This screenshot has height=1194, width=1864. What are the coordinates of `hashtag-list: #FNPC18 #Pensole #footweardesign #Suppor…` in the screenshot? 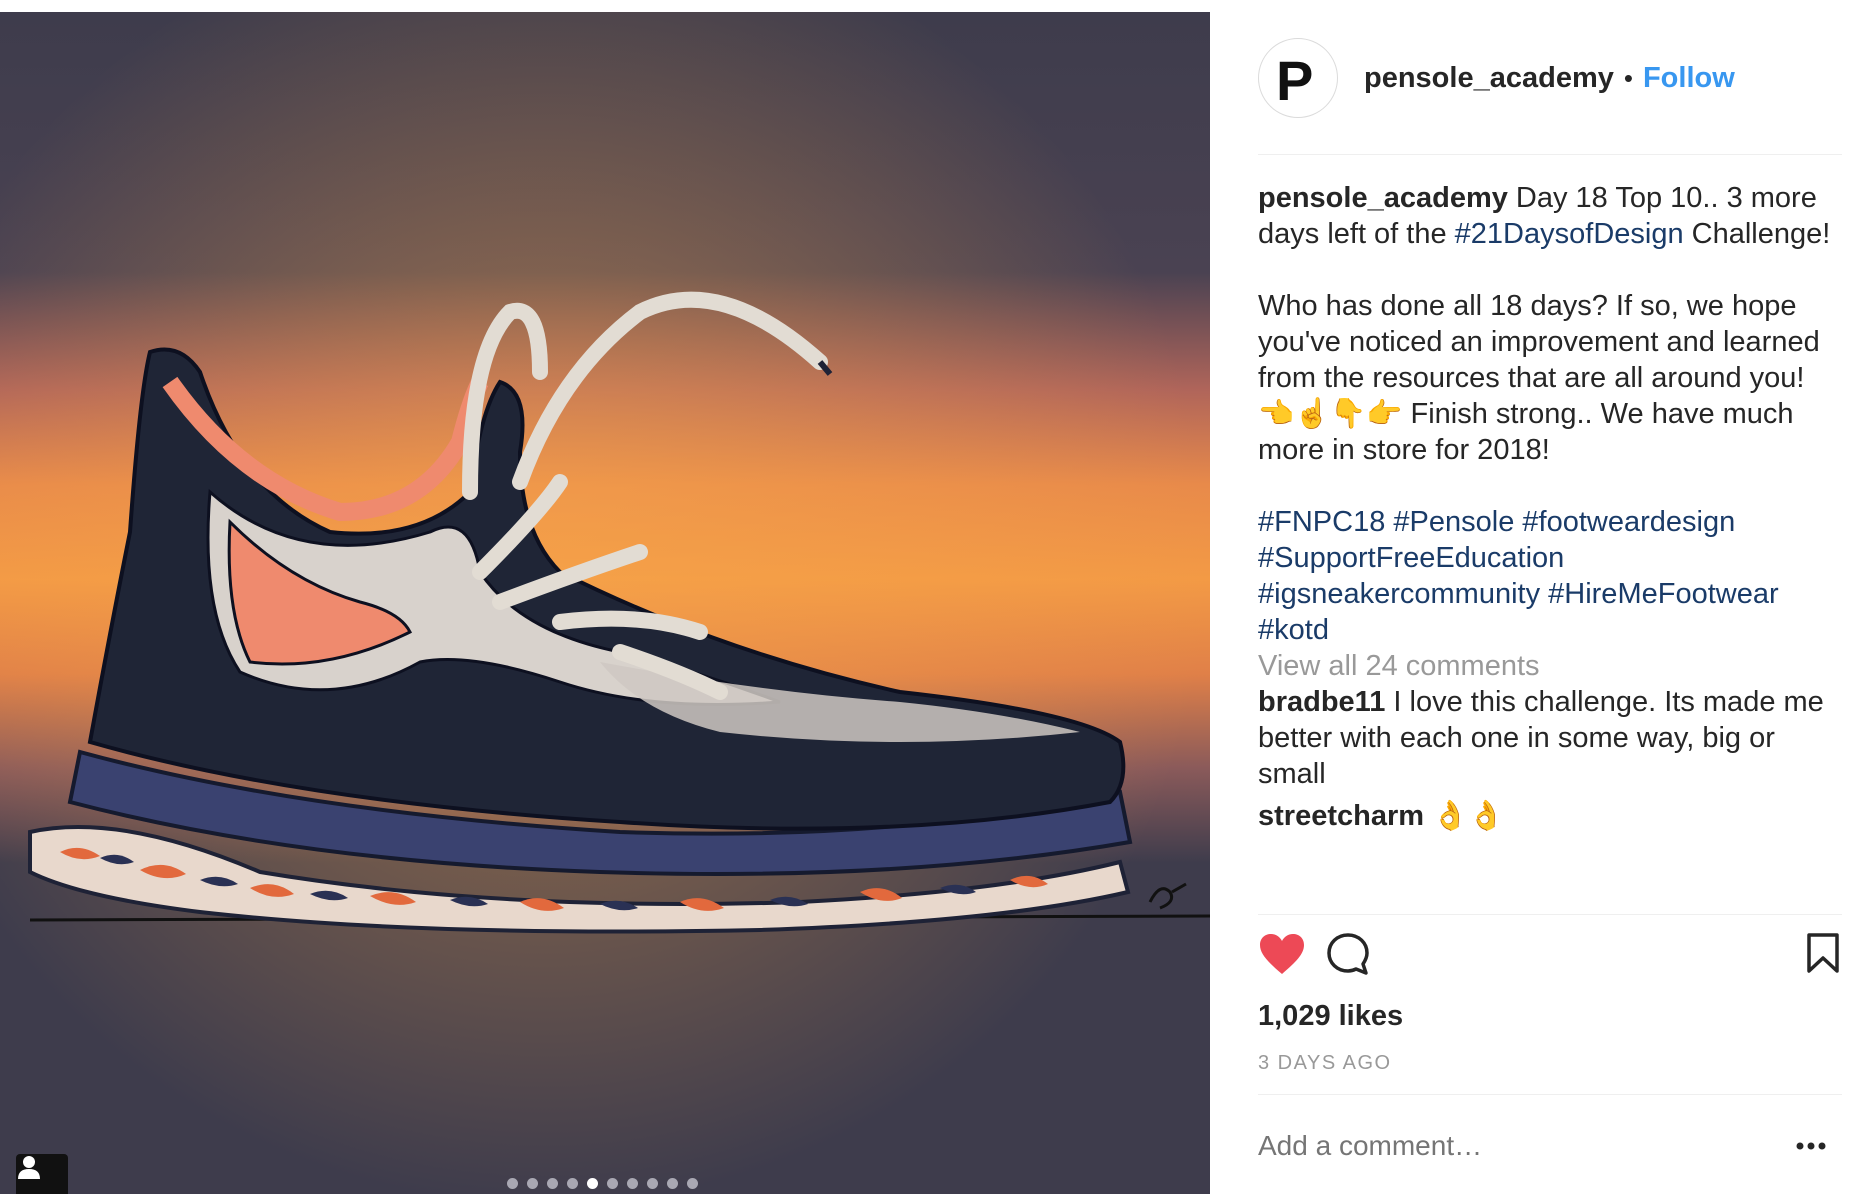 It's located at (1552, 576).